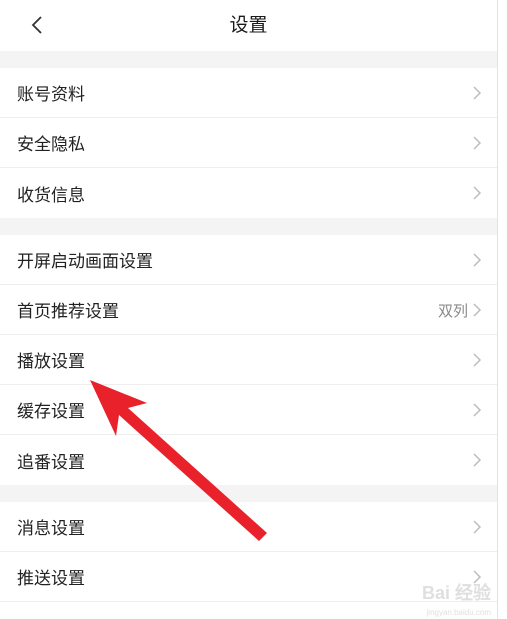 The image size is (507, 619). I want to click on settings-item-home-recommend: 首页推荐设置 双列, so click(248, 310).